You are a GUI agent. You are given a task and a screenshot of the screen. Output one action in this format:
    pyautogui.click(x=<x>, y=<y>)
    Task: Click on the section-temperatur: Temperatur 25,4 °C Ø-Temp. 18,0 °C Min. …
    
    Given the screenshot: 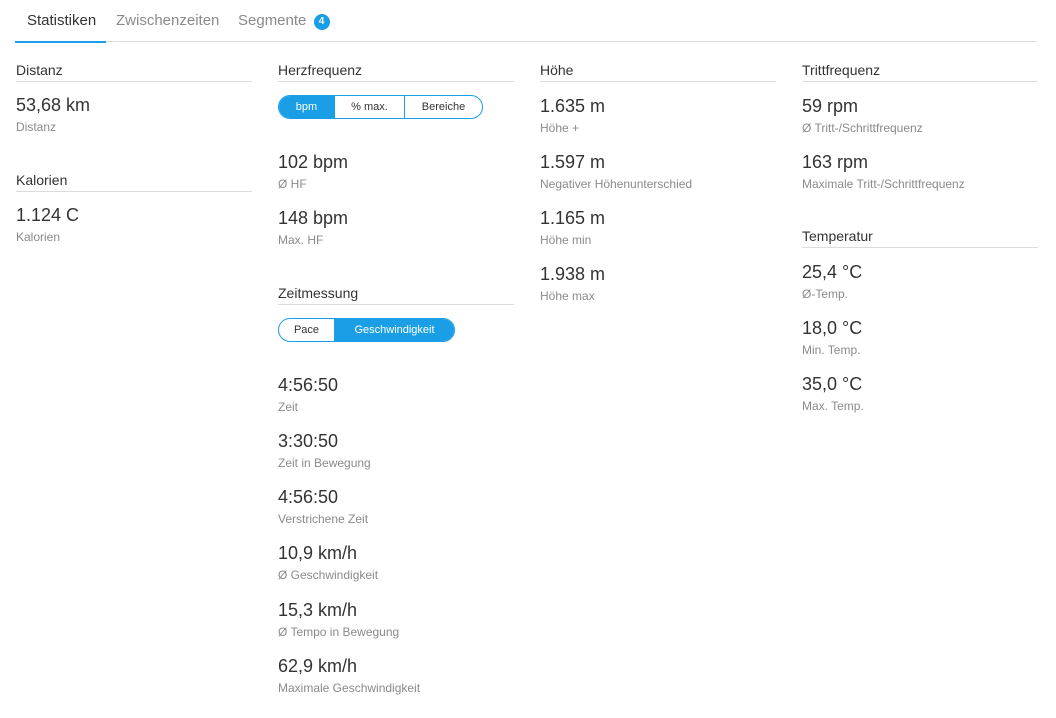 What is the action you would take?
    pyautogui.click(x=920, y=320)
    